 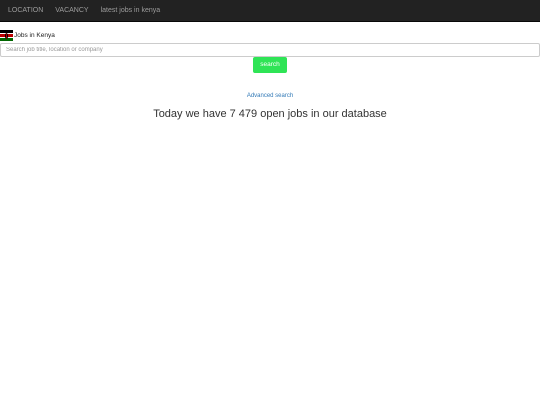 I want to click on nav-item-latest-jobs: latest jobs in kenya, so click(x=131, y=11).